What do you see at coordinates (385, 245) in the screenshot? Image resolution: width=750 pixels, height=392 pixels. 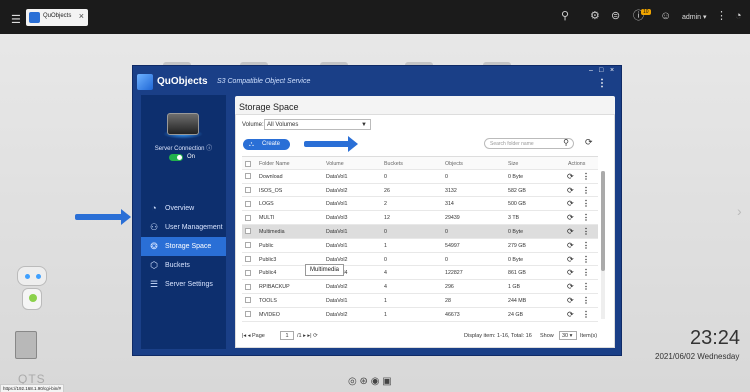 I see `bucket-count: 1` at bounding box center [385, 245].